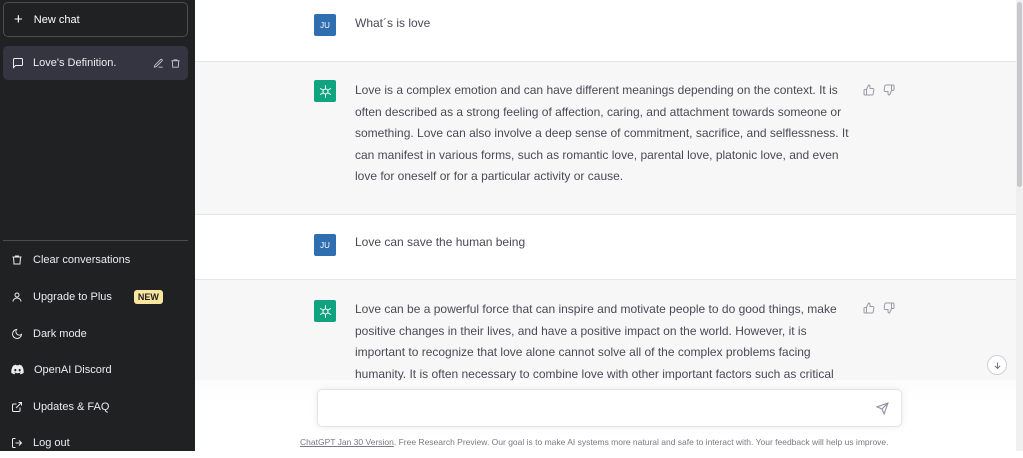 This screenshot has width=1023, height=458. Describe the element at coordinates (97, 334) in the screenshot. I see `dark-mode-button: Dark mode` at that location.